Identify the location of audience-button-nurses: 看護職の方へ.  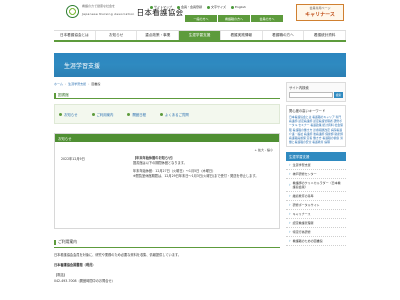
(234, 18).